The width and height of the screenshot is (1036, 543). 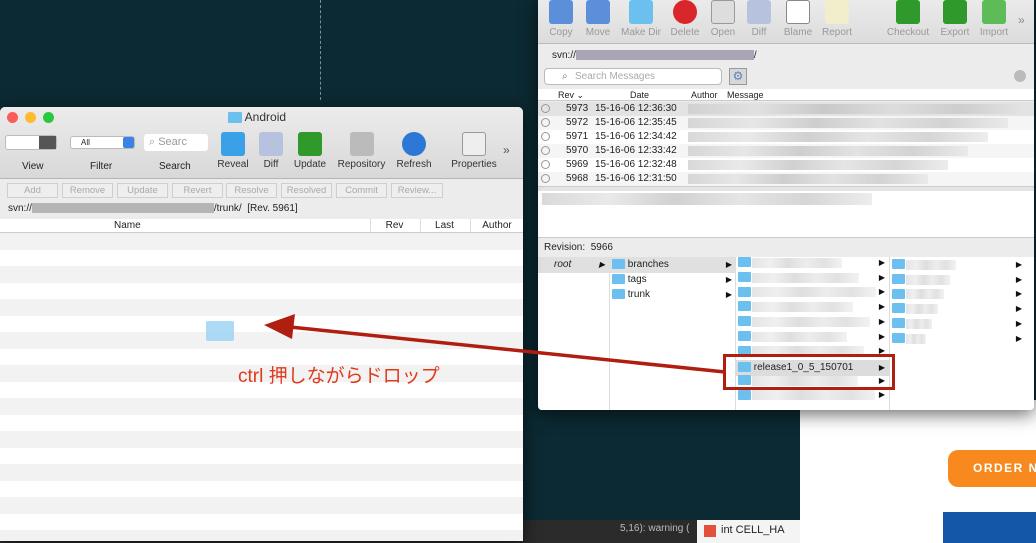 What do you see at coordinates (279, 326) in the screenshot?
I see `arrow-head` at bounding box center [279, 326].